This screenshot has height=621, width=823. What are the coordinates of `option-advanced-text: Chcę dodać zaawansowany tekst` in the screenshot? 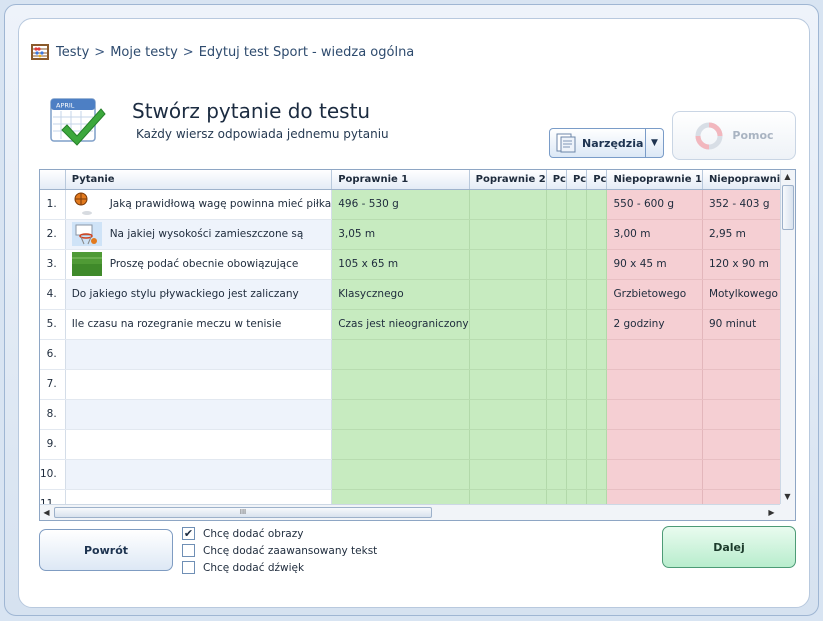 It's located at (279, 550).